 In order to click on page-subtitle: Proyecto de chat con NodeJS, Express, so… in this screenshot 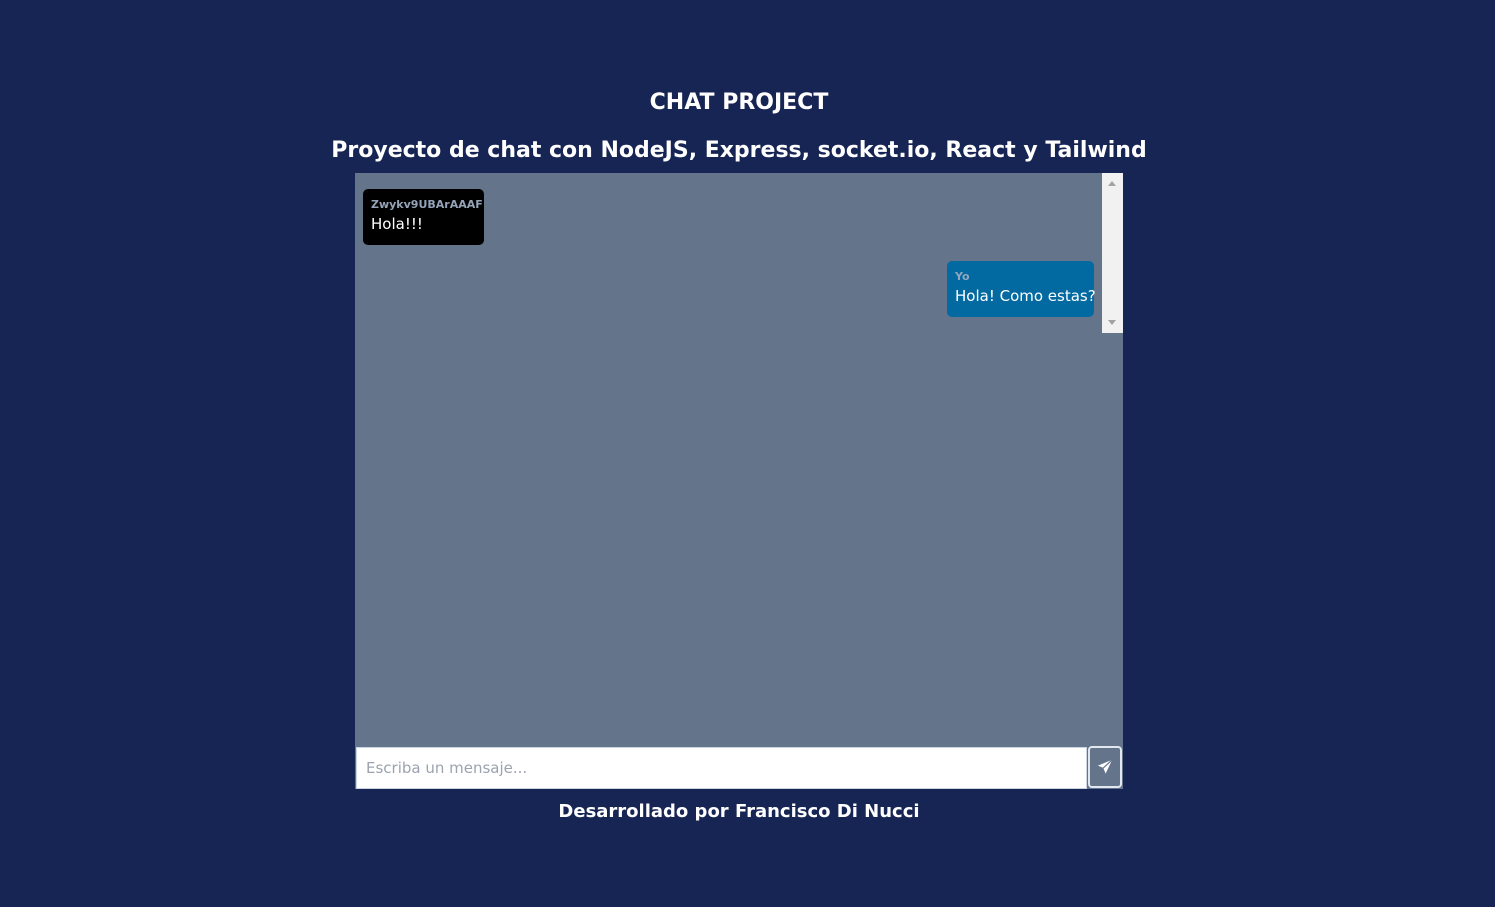, I will do `click(739, 150)`.